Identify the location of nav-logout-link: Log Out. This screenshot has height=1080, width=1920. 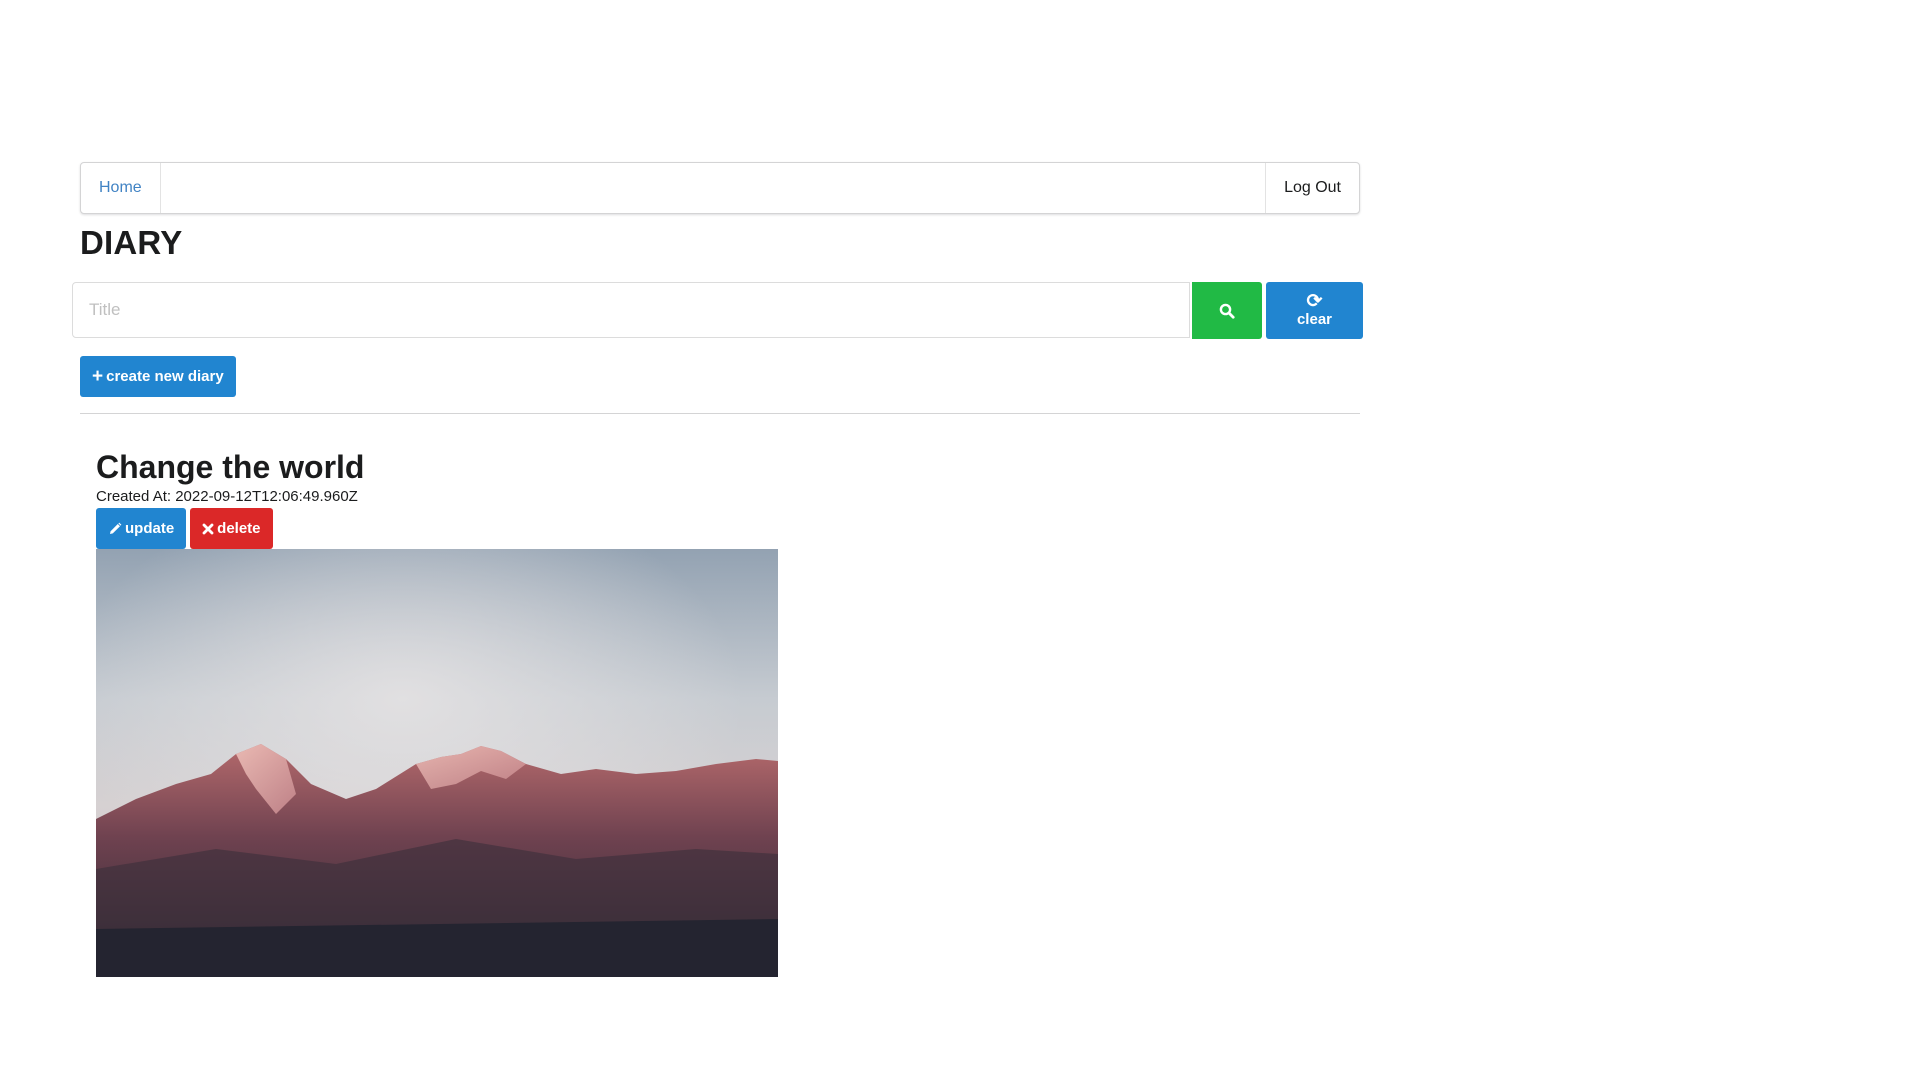
(1312, 188).